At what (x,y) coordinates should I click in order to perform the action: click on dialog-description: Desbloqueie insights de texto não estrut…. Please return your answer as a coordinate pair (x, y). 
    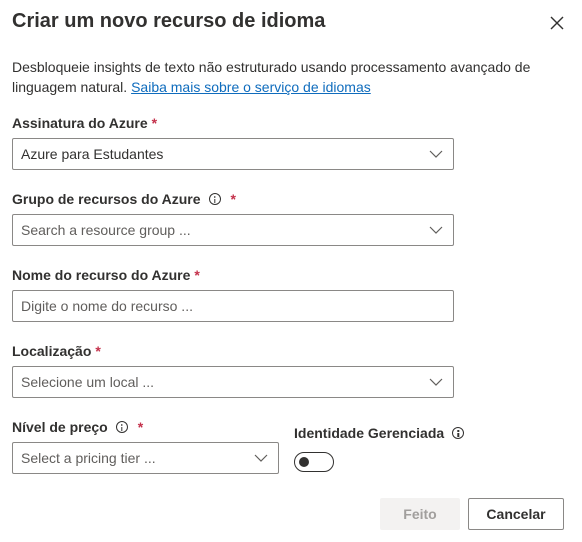
    Looking at the image, I should click on (277, 77).